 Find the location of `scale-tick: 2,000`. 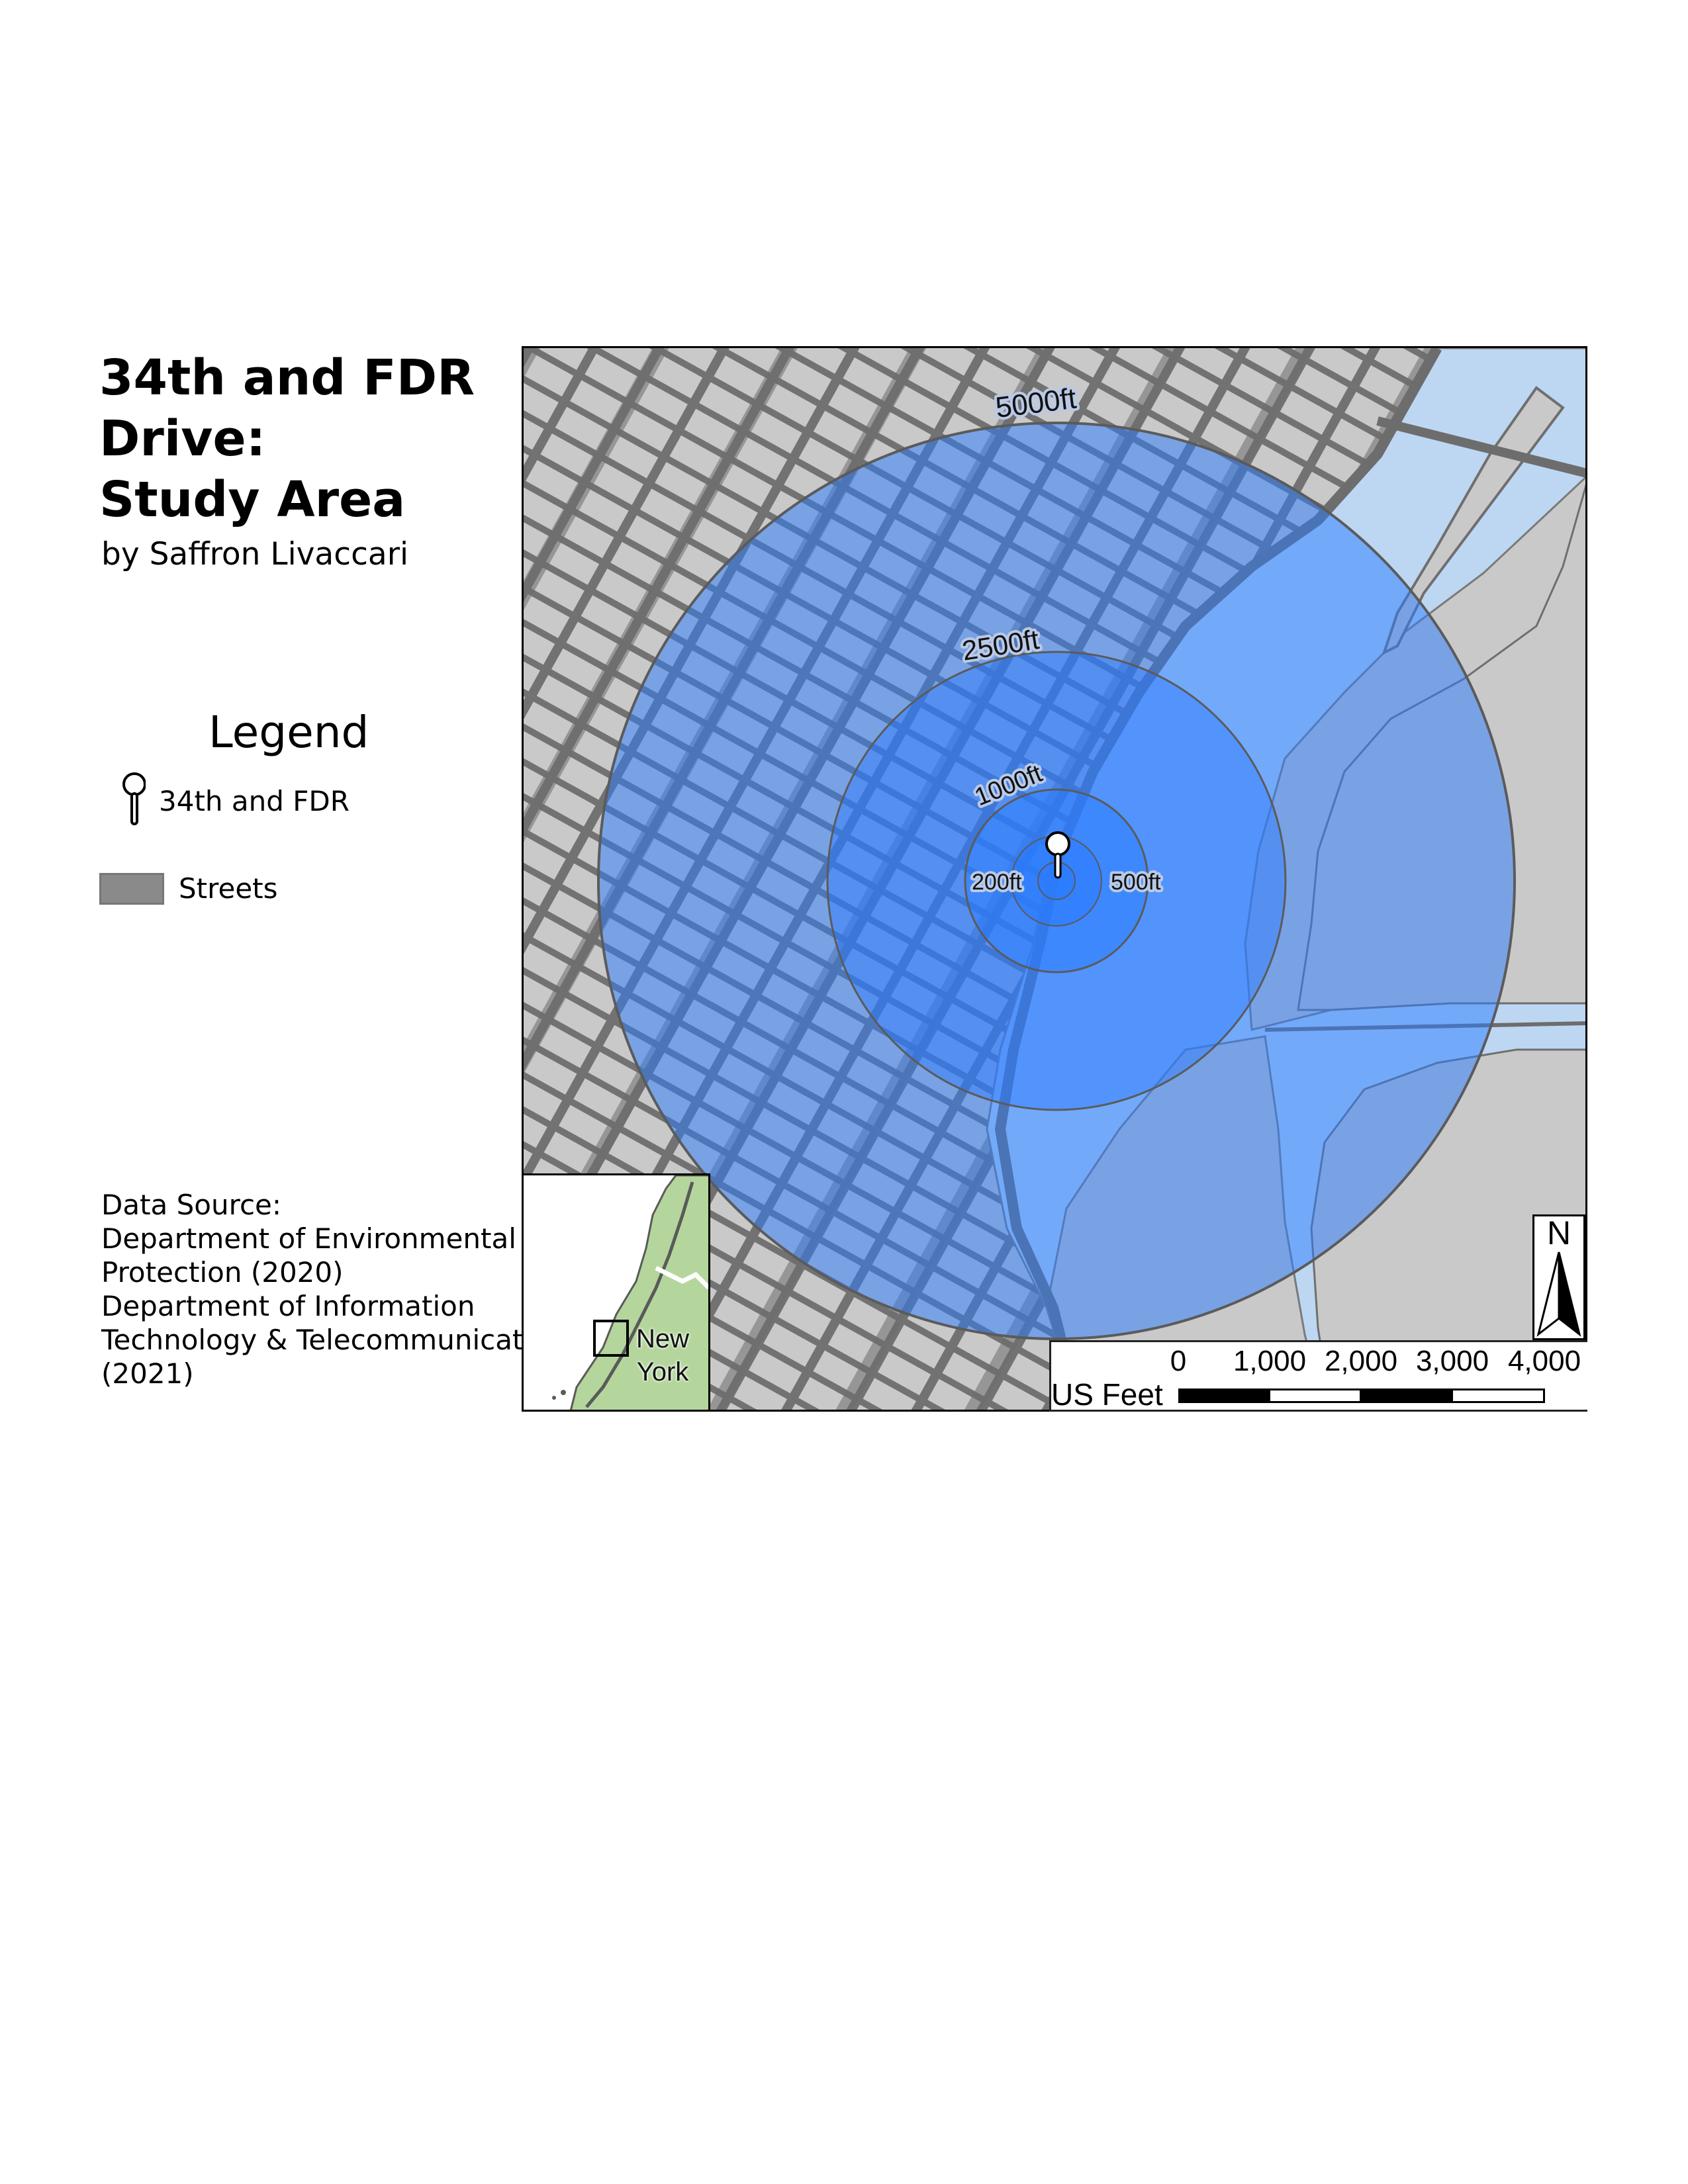

scale-tick: 2,000 is located at coordinates (1361, 1361).